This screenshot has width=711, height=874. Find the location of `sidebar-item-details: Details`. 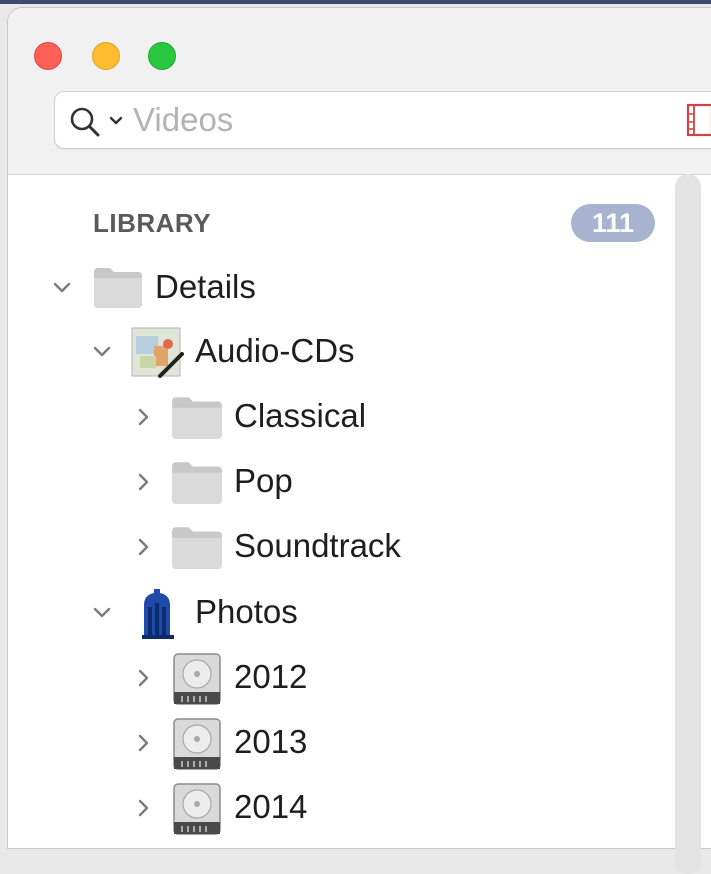

sidebar-item-details: Details is located at coordinates (330, 288).